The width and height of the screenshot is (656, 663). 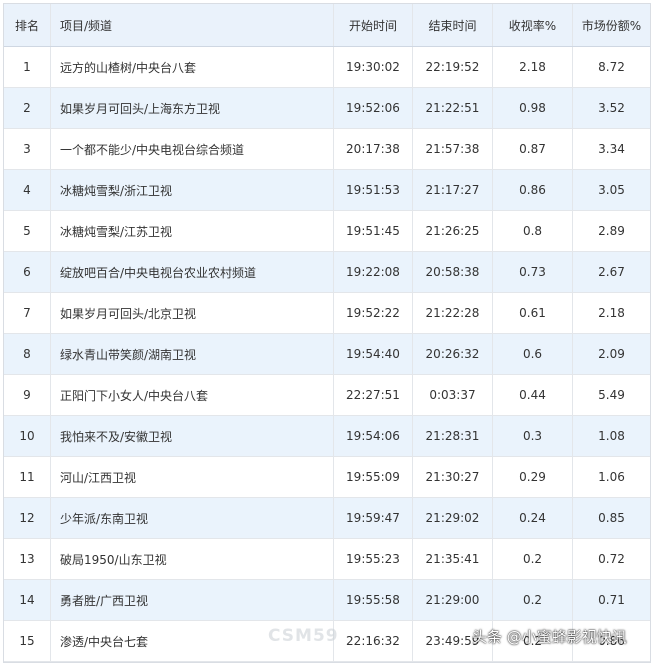 What do you see at coordinates (452, 231) in the screenshot?
I see `cell-end-time: 21:26:25` at bounding box center [452, 231].